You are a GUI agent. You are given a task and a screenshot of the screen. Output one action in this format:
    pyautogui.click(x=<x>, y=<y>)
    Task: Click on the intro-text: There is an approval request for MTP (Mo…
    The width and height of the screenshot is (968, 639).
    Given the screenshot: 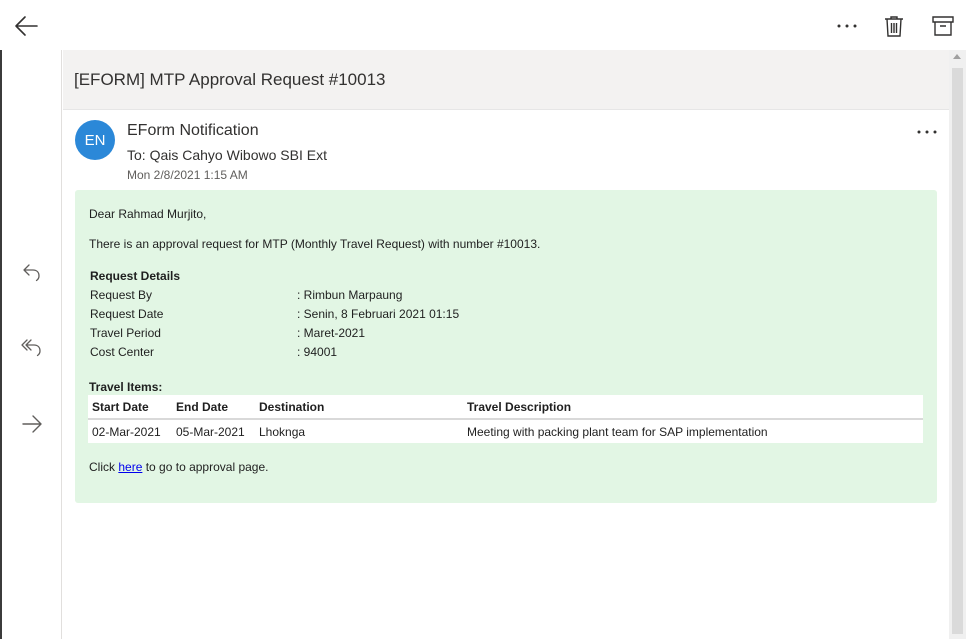 What is the action you would take?
    pyautogui.click(x=315, y=244)
    